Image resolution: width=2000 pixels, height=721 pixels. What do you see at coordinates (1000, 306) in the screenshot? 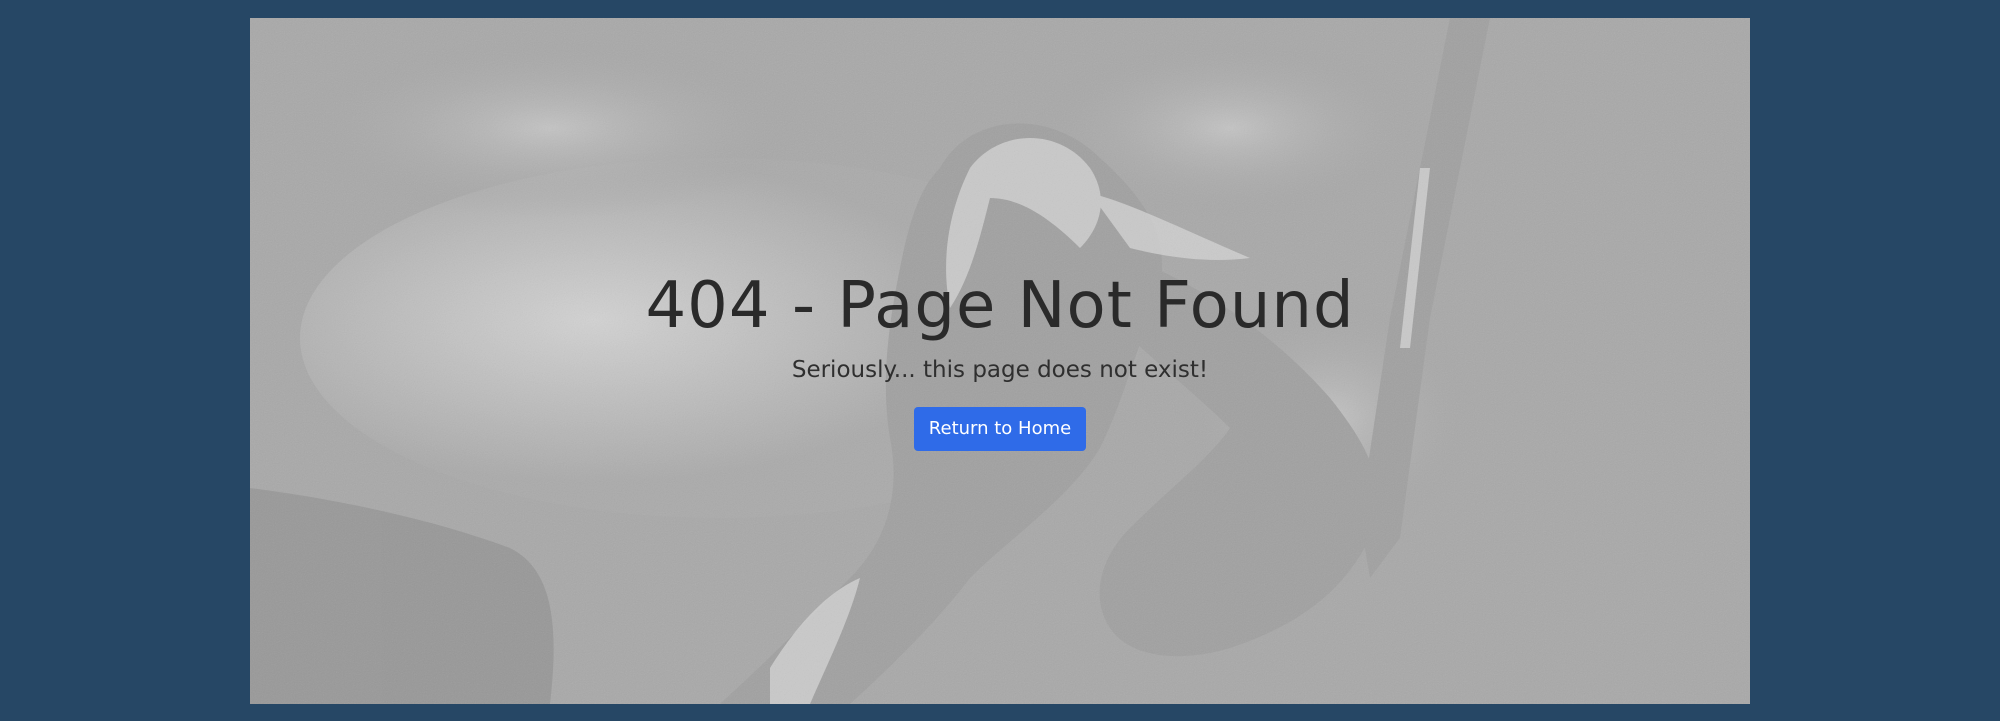
I see `page-title: 404 - Page Not Found` at bounding box center [1000, 306].